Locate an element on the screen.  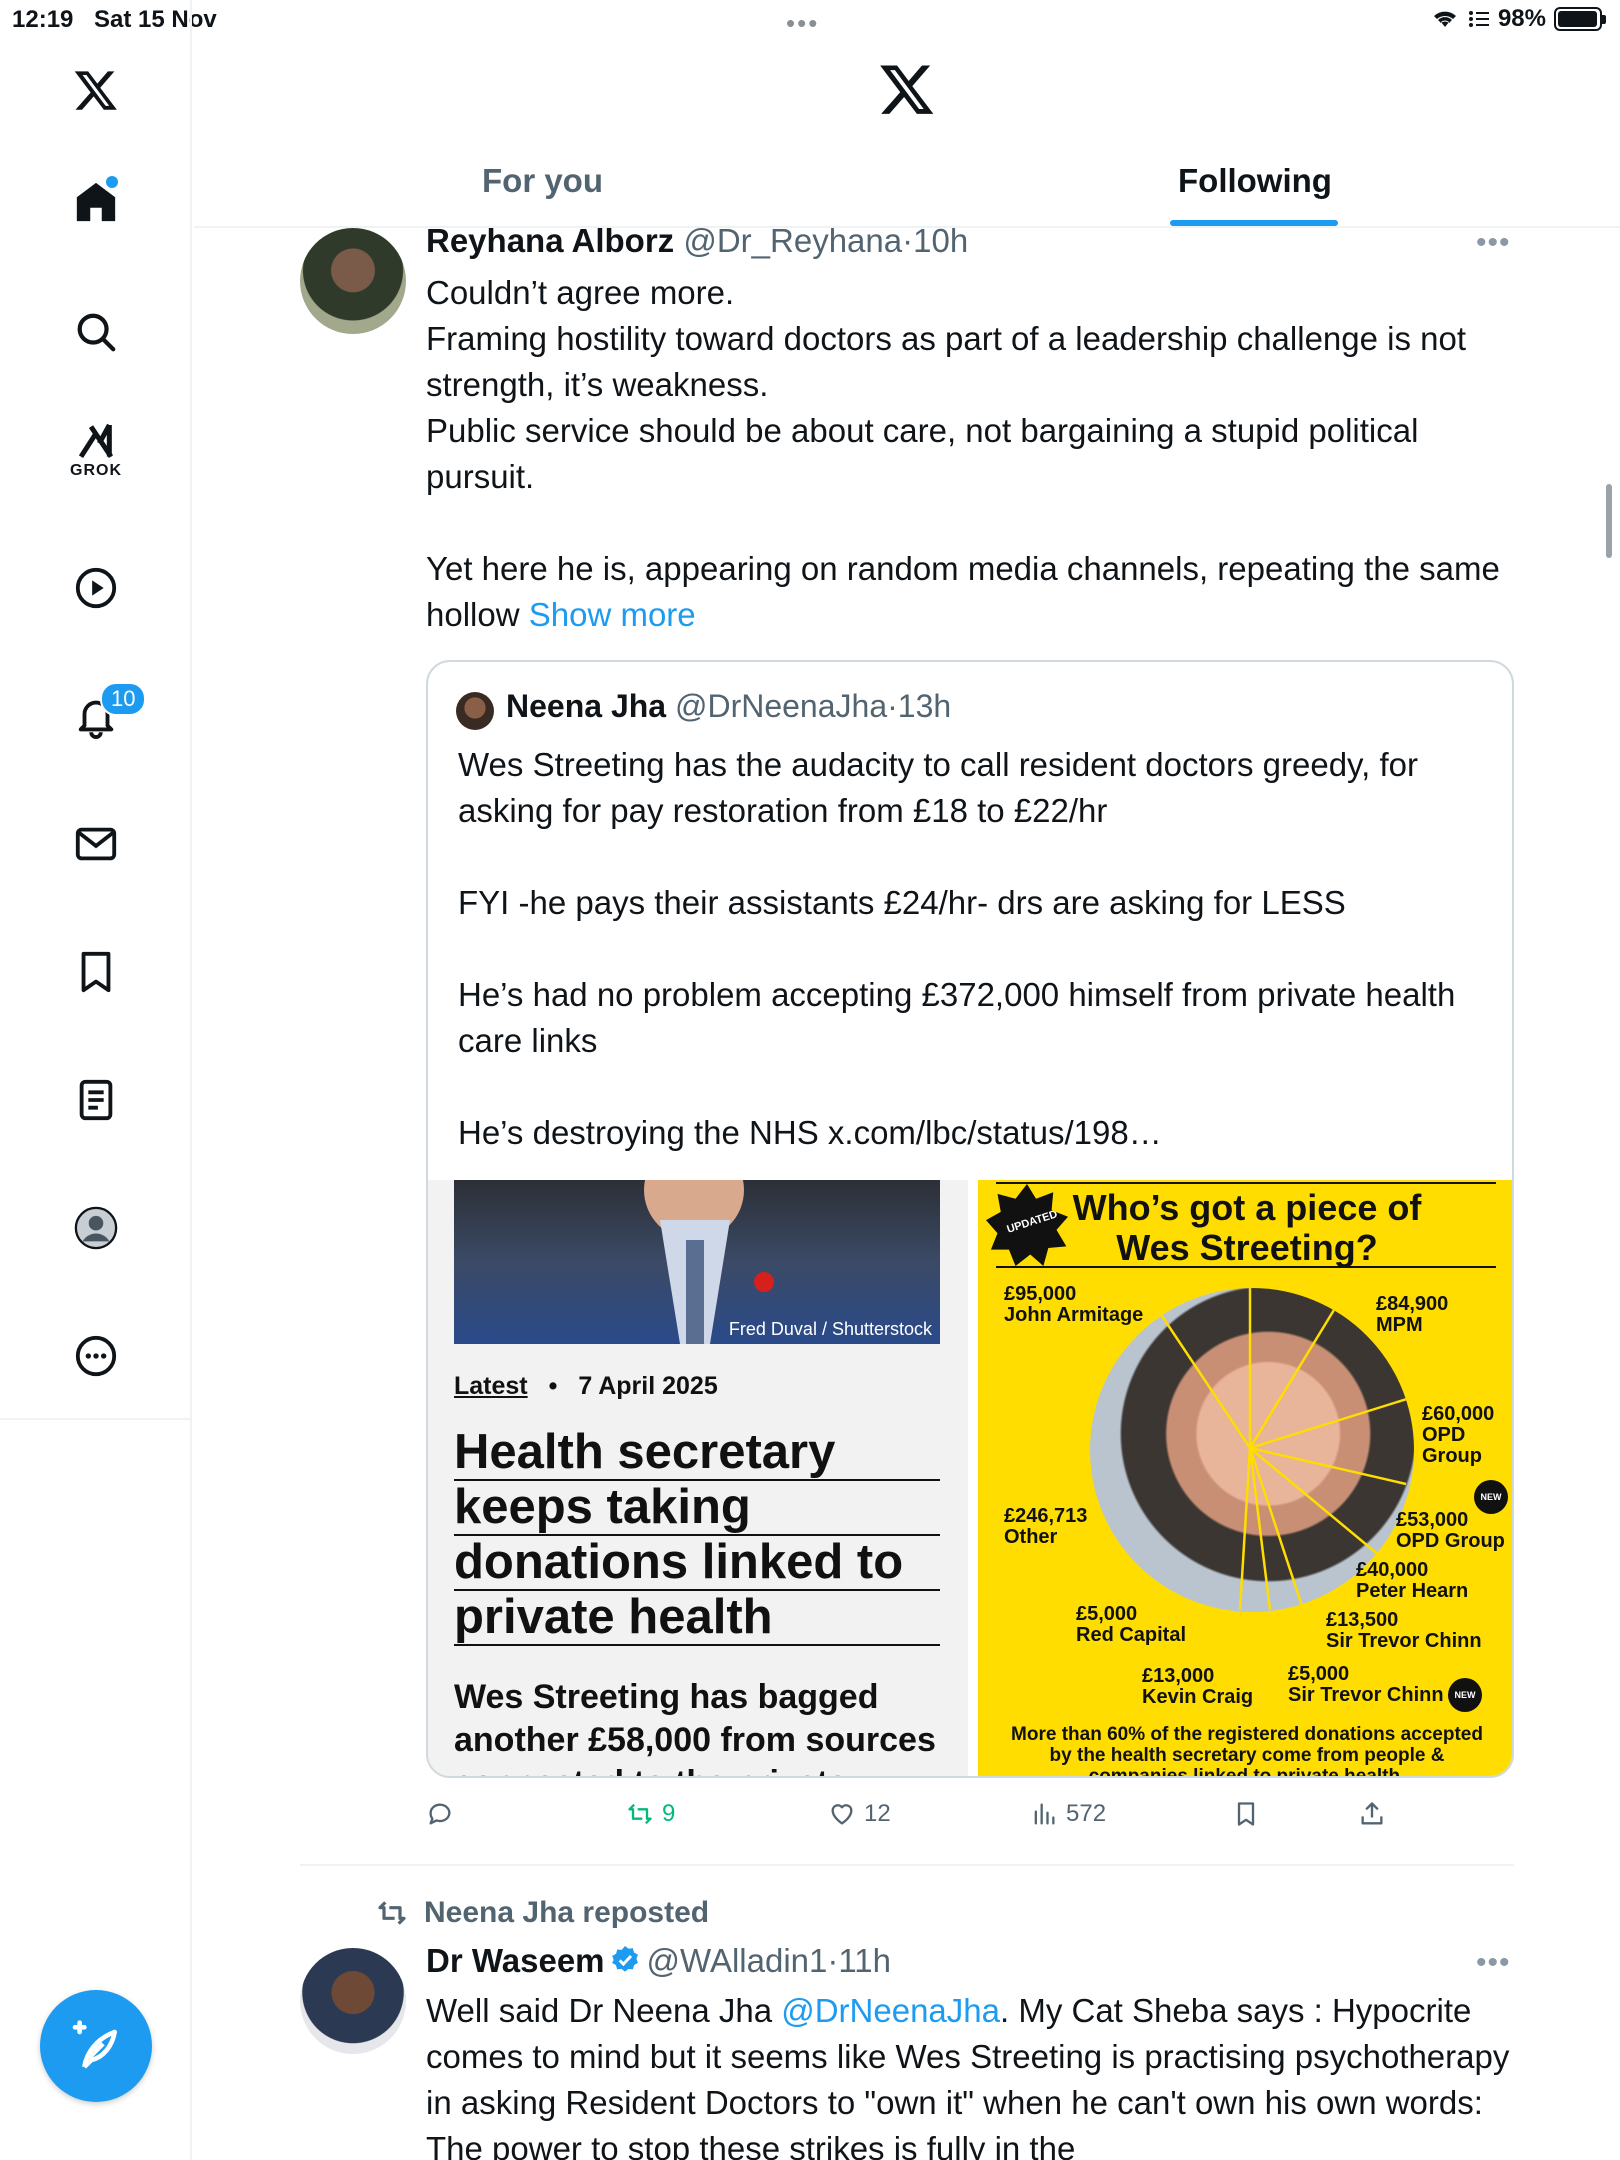
author-handle: @Dr_Reyhana is located at coordinates (792, 240).